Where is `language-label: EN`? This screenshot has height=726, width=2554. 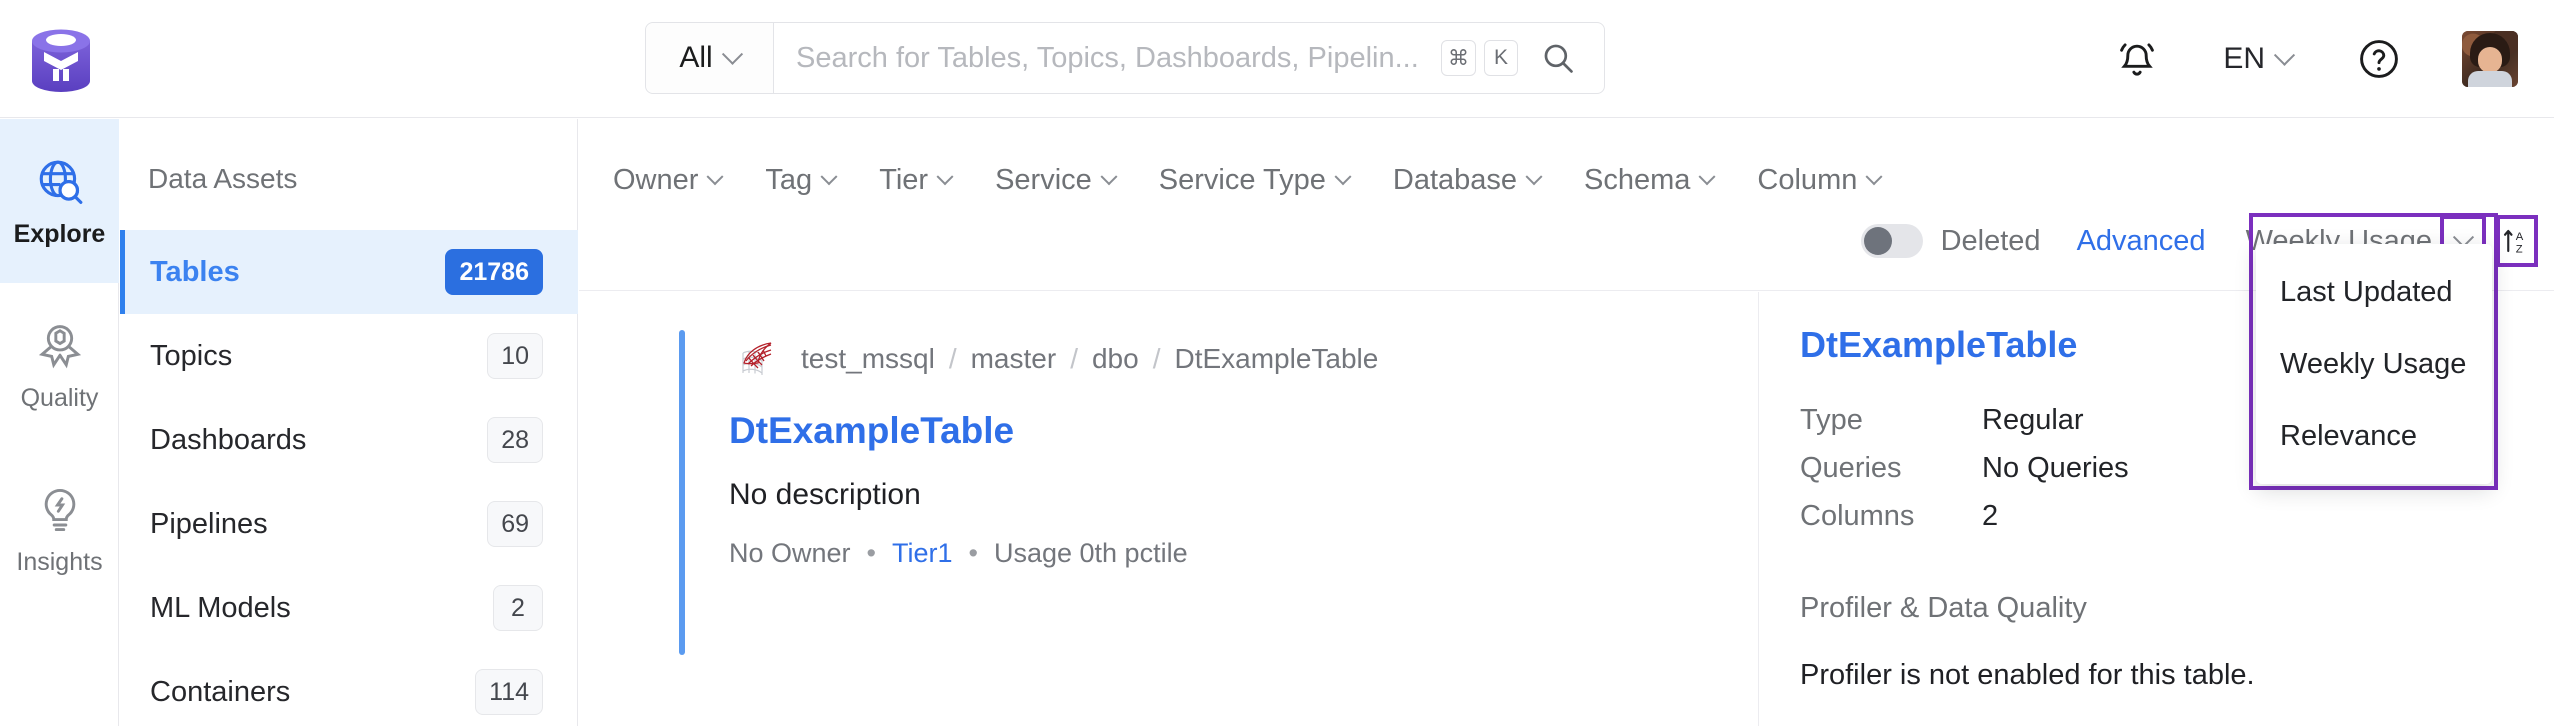
language-label: EN is located at coordinates (2244, 58).